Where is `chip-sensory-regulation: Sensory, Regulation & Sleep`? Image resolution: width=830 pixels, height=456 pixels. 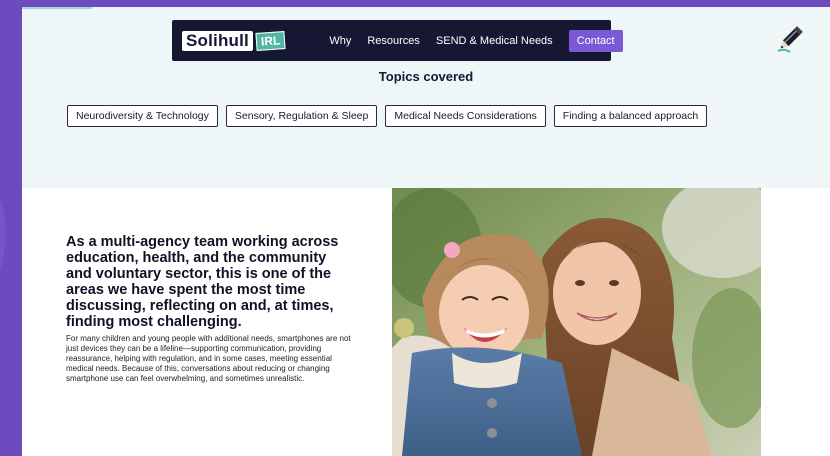 chip-sensory-regulation: Sensory, Regulation & Sleep is located at coordinates (301, 116).